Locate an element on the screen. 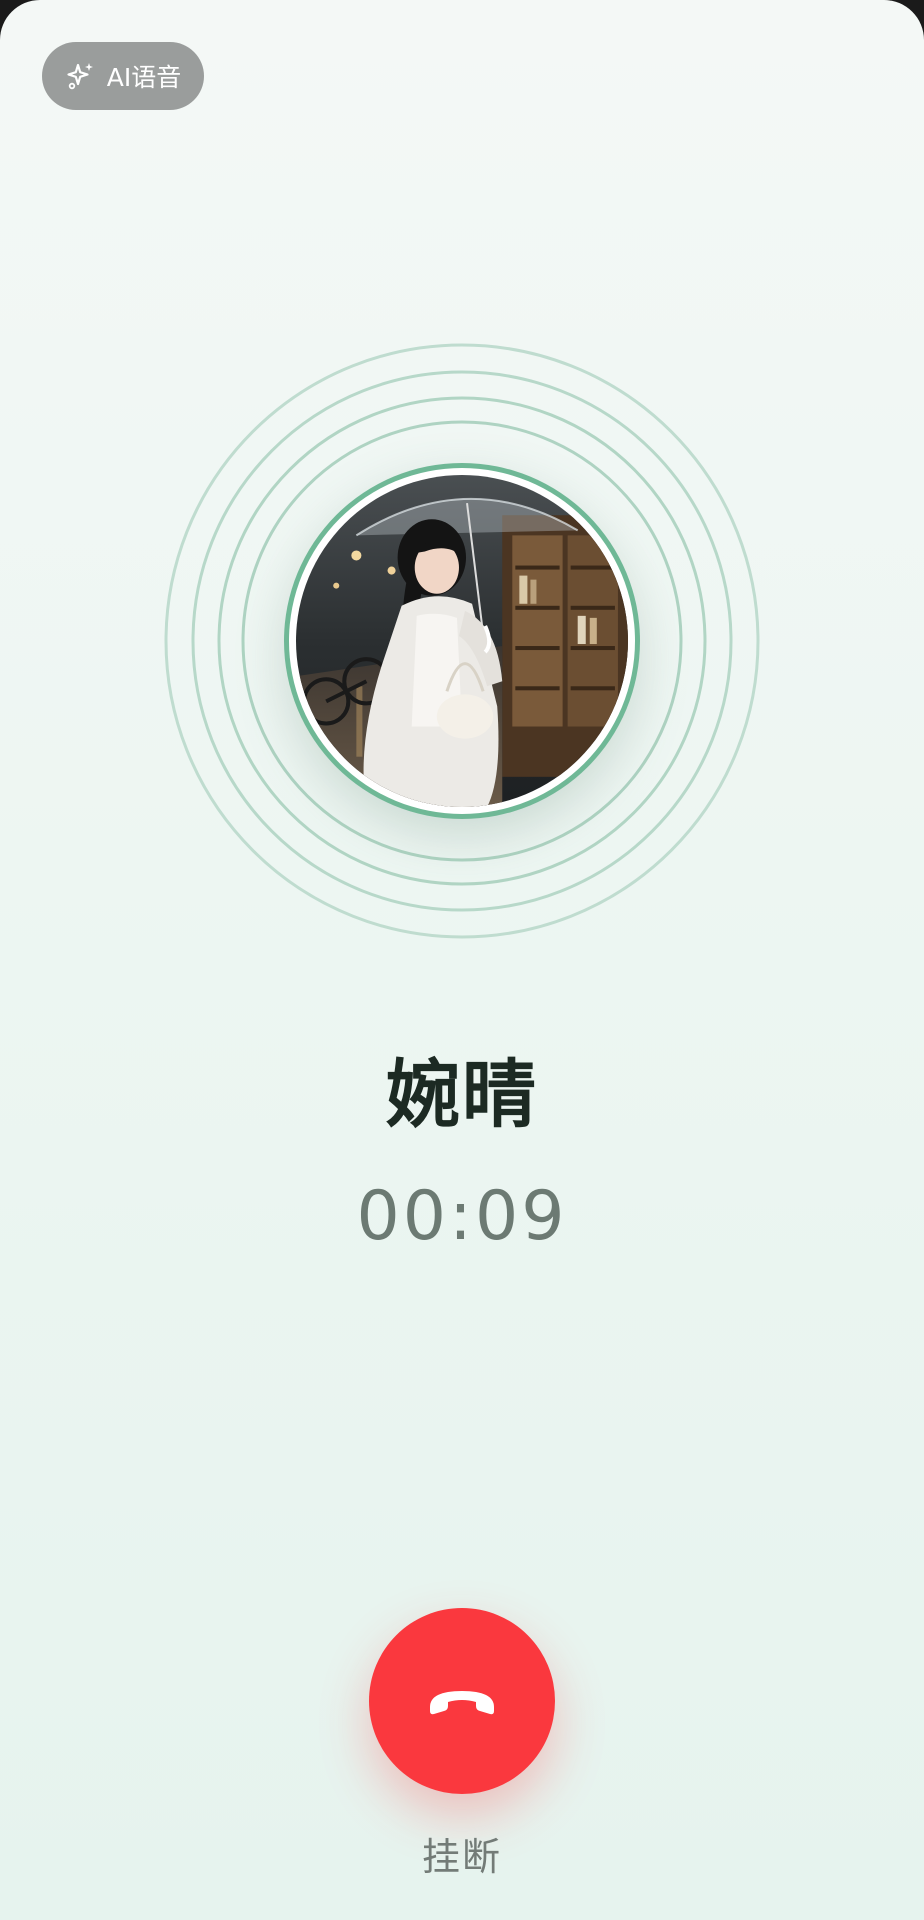 This screenshot has height=1920, width=924. ai-voice-badge-label: AI语音 is located at coordinates (144, 77).